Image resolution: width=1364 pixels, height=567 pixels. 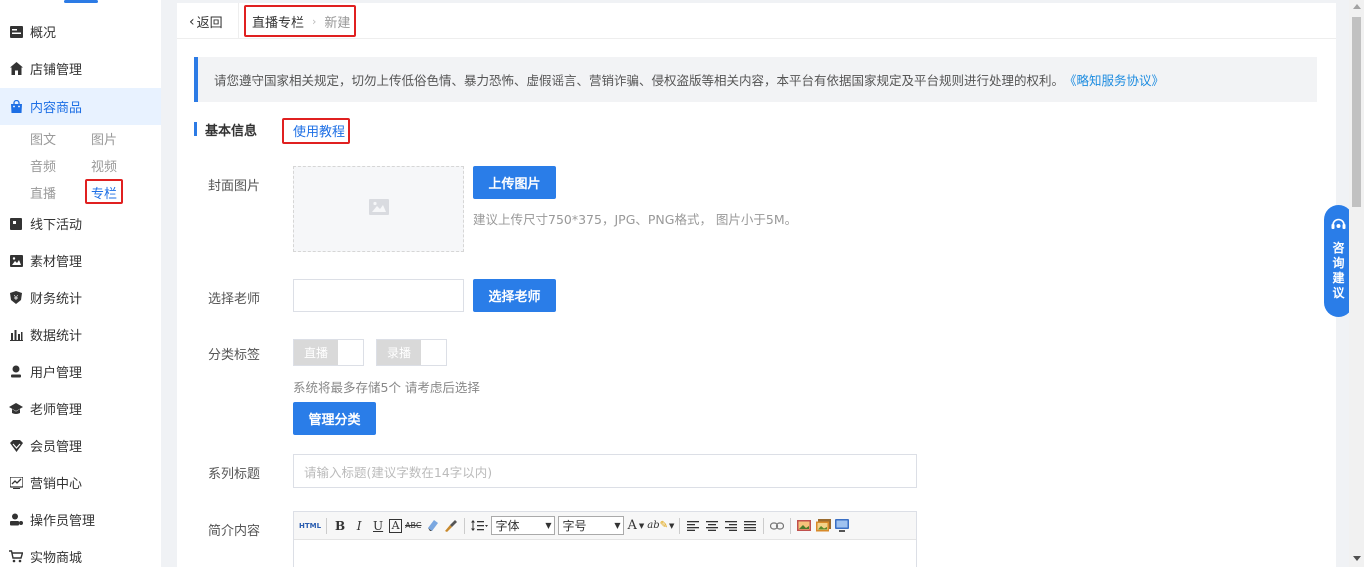 I want to click on title-label: 系列标题, so click(x=234, y=474).